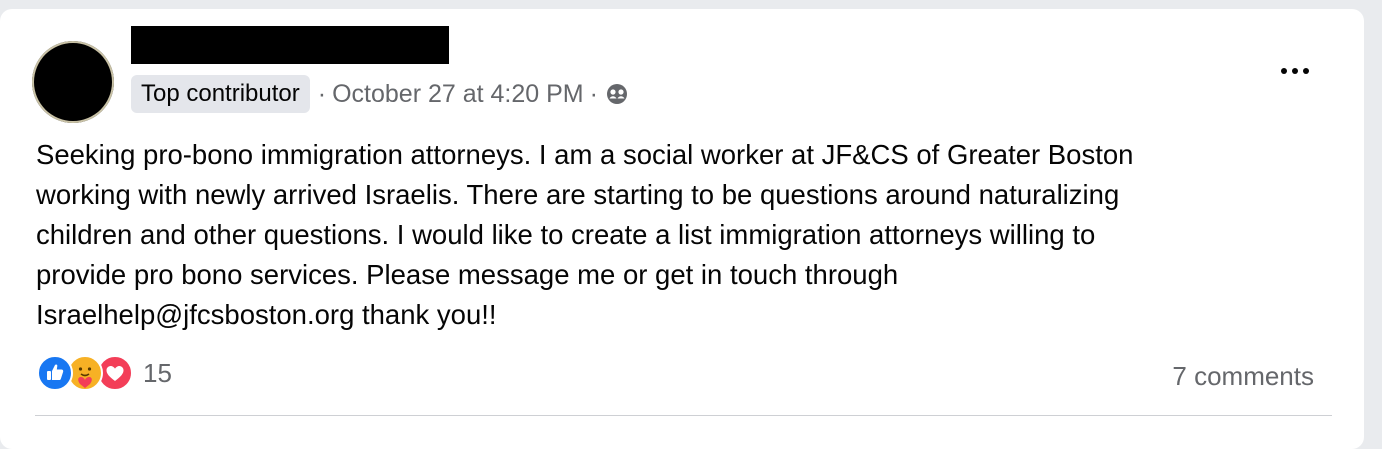 The image size is (1382, 449). I want to click on reactions-summary: 15, so click(104, 373).